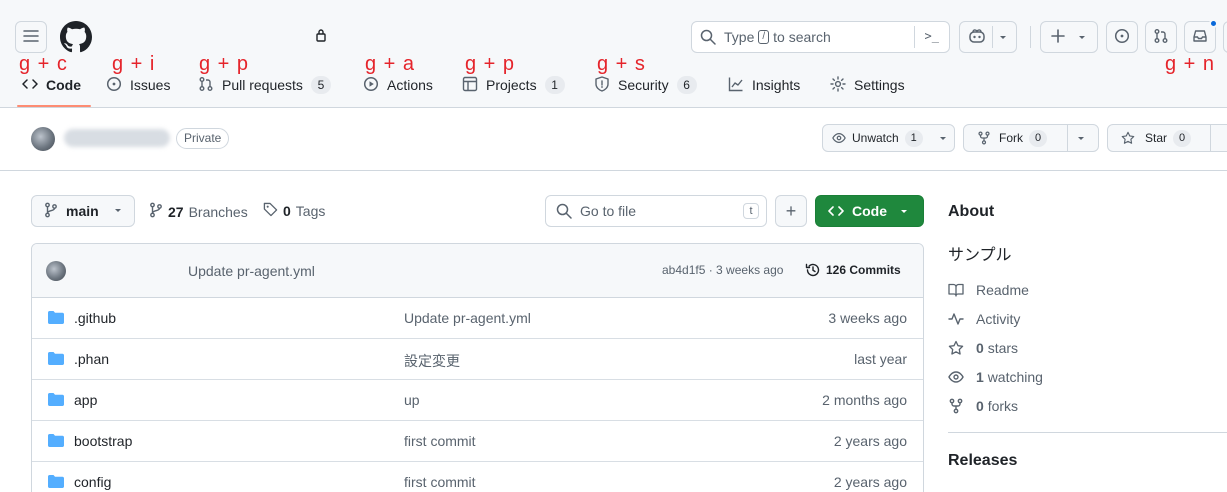 The height and width of the screenshot is (492, 1227). I want to click on star-button: Star 0, so click(1167, 138).